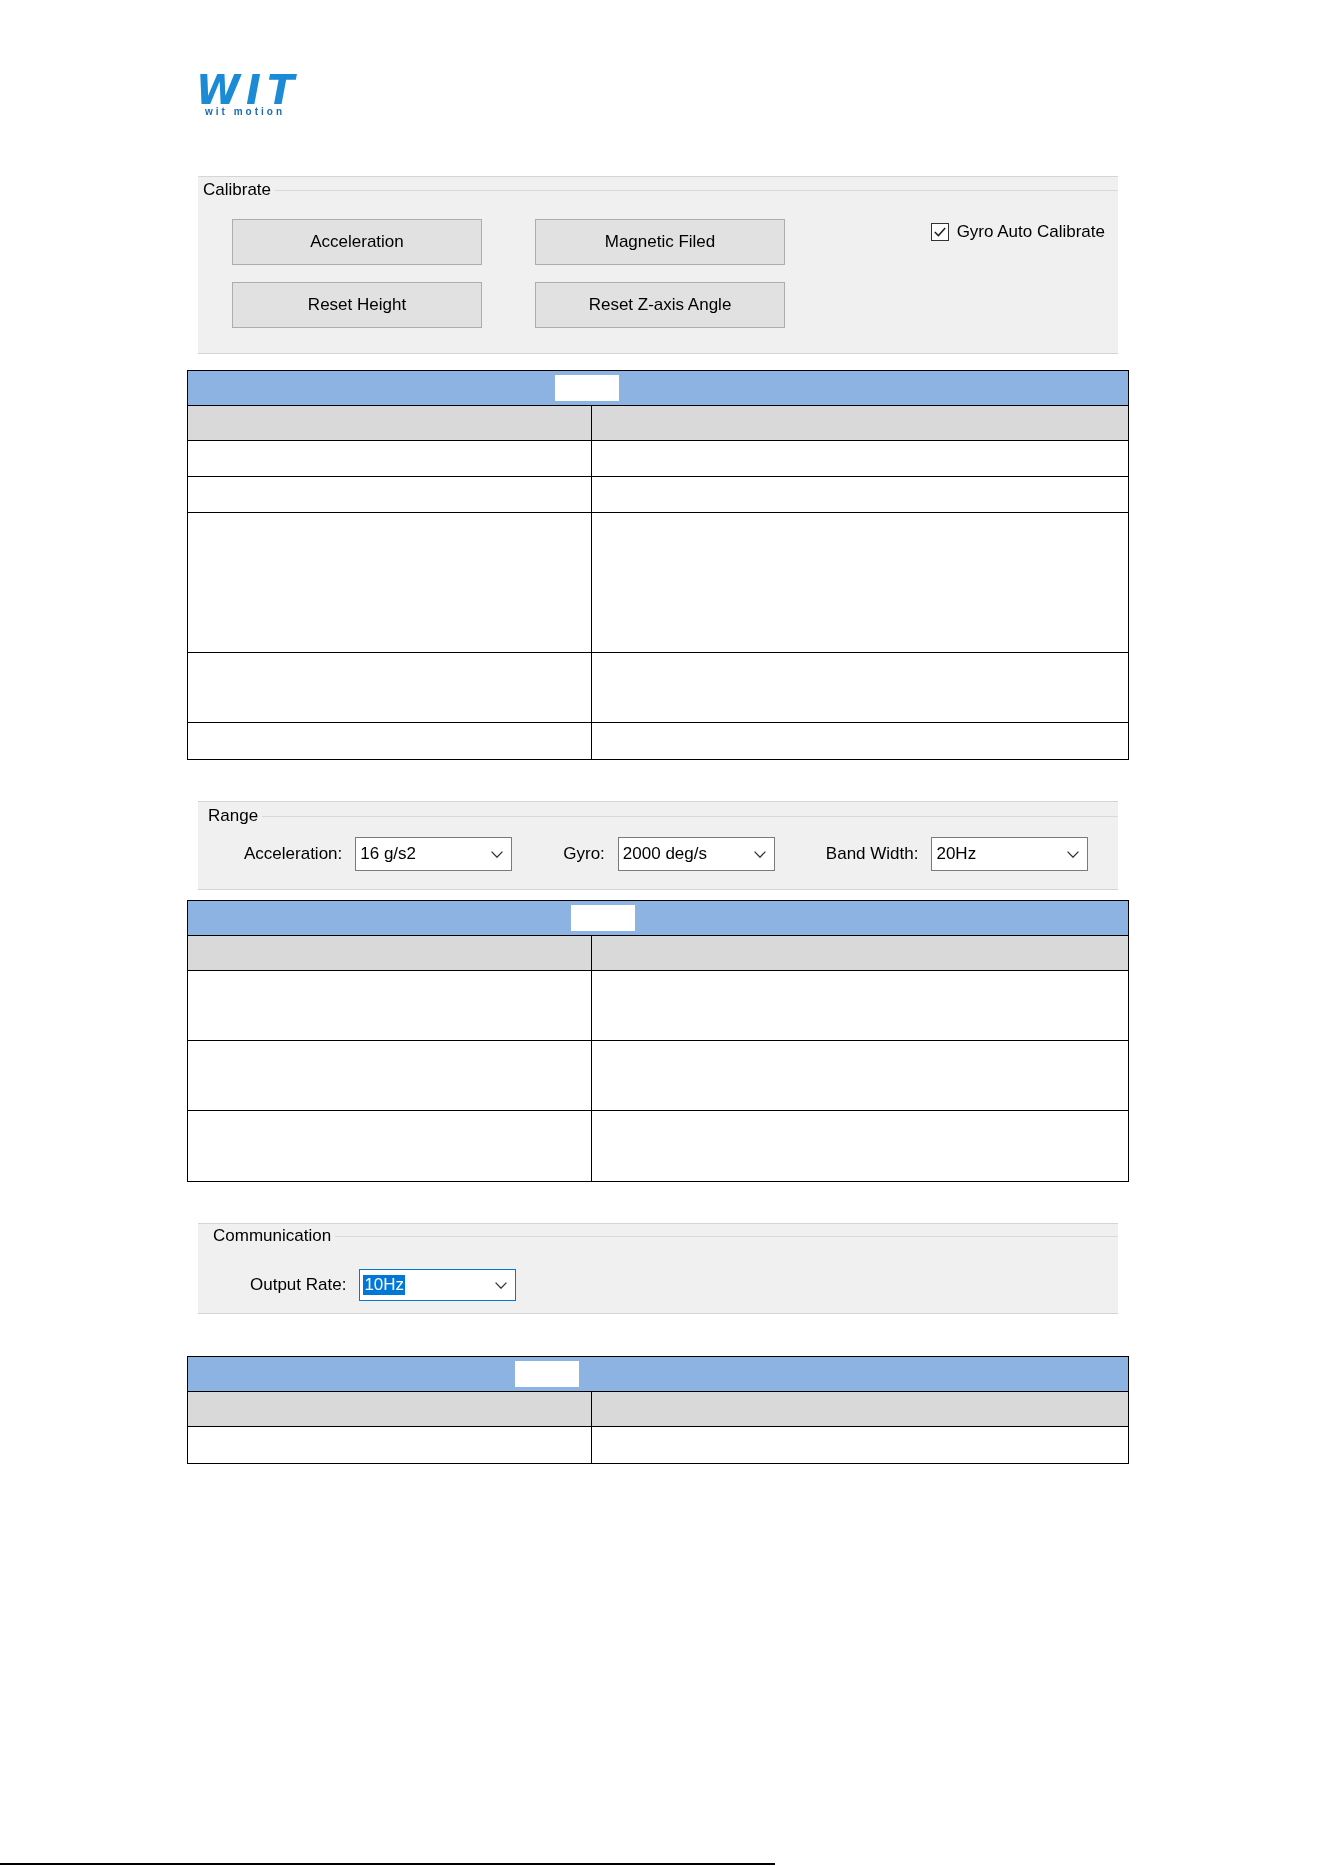  I want to click on logo-wordmark: WIT, so click(248, 90).